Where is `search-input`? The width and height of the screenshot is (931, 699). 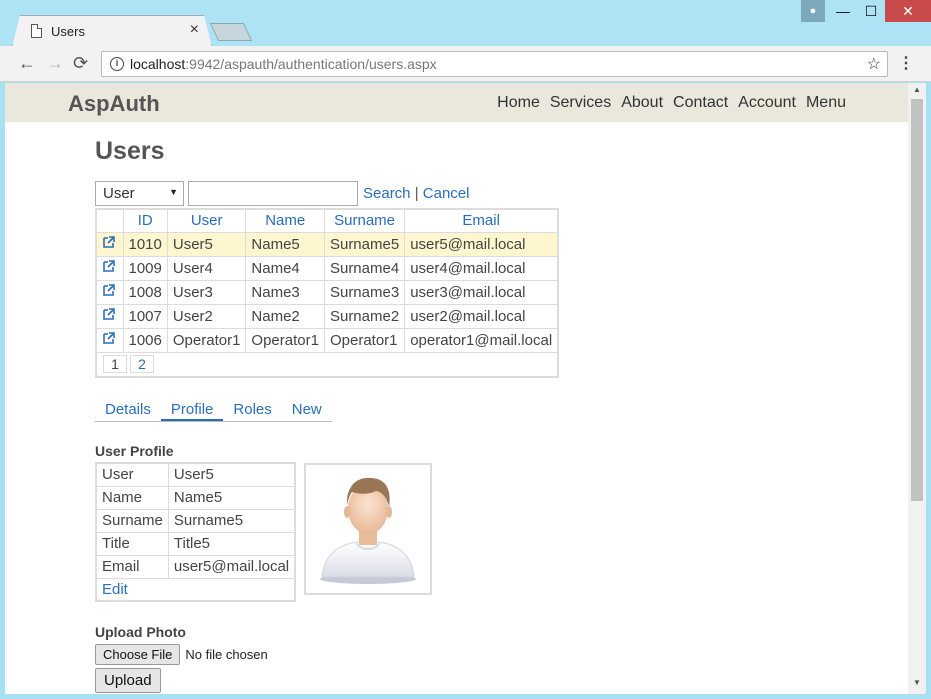
search-input is located at coordinates (273, 193).